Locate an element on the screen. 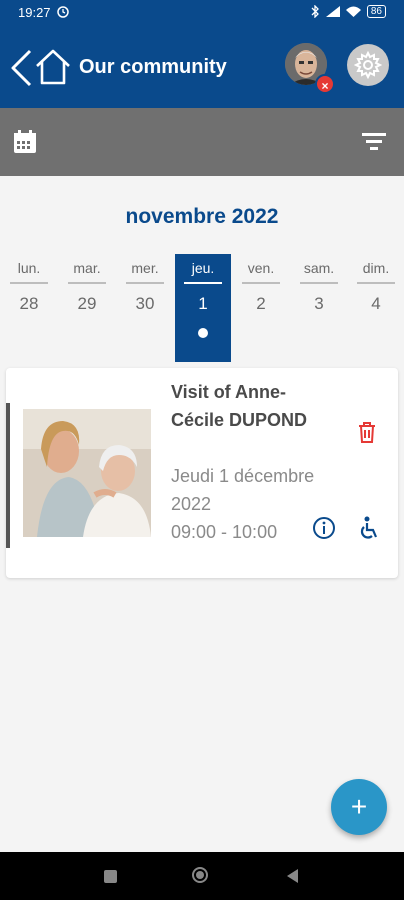 The width and height of the screenshot is (404, 900). month-label: novembre 2022 is located at coordinates (202, 216).